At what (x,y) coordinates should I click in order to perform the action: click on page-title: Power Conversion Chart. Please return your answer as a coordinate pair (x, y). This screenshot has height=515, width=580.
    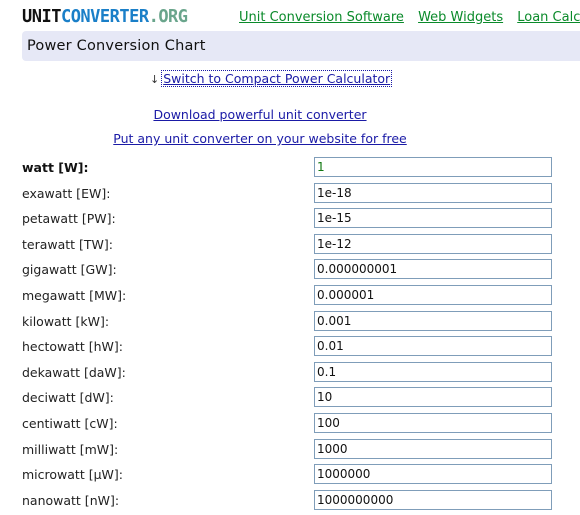
    Looking at the image, I should click on (116, 46).